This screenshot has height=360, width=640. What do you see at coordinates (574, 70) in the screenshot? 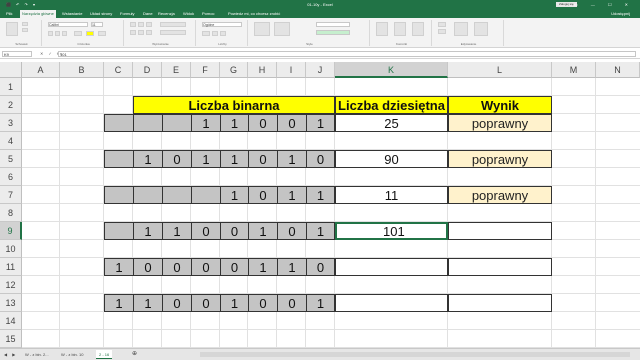
I see `column-header-m: M` at bounding box center [574, 70].